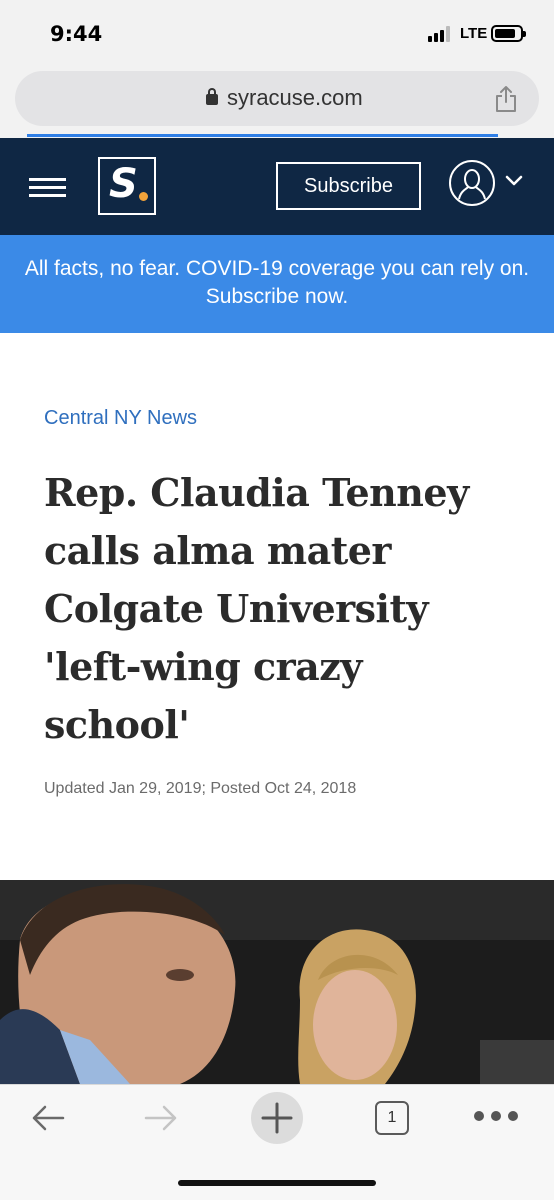 The image size is (554, 1200). What do you see at coordinates (143, 196) in the screenshot?
I see `logo-dot` at bounding box center [143, 196].